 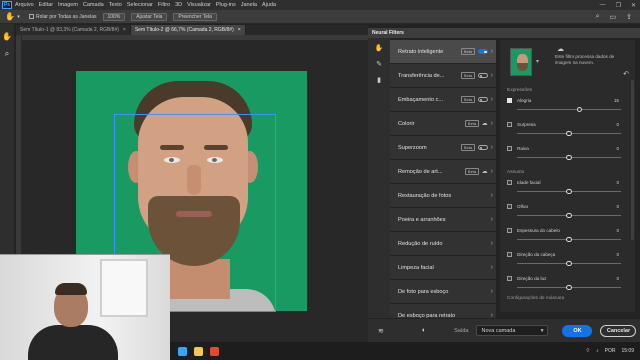 What do you see at coordinates (422, 219) in the screenshot?
I see `filter-name: Poeira e arranhões` at bounding box center [422, 219].